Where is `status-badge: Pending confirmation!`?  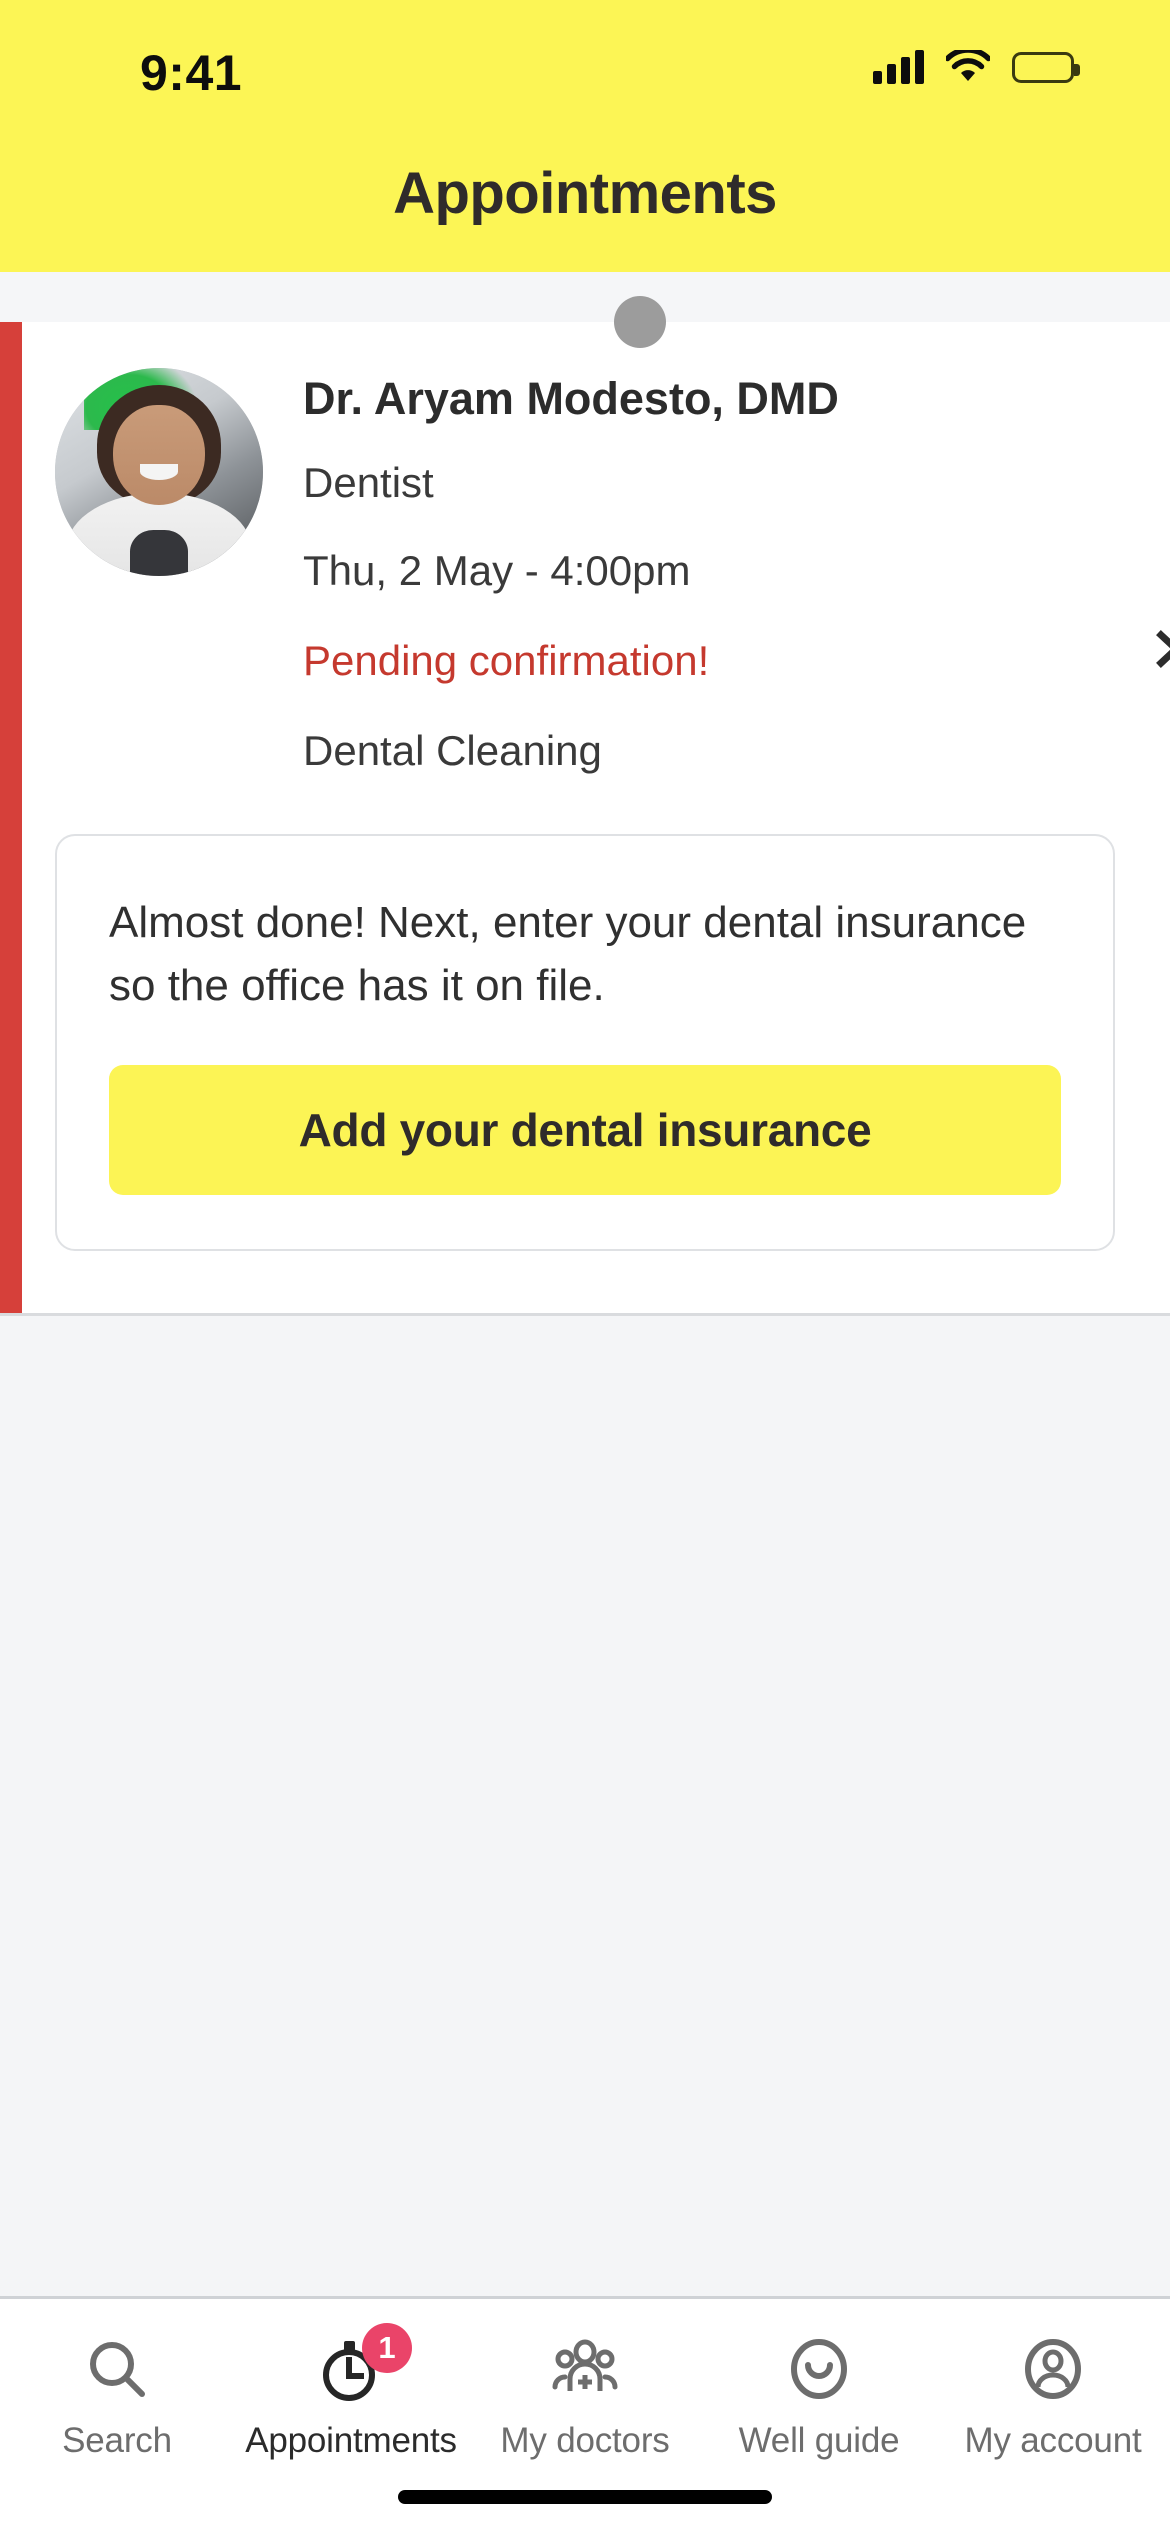 status-badge: Pending confirmation! is located at coordinates (506, 660).